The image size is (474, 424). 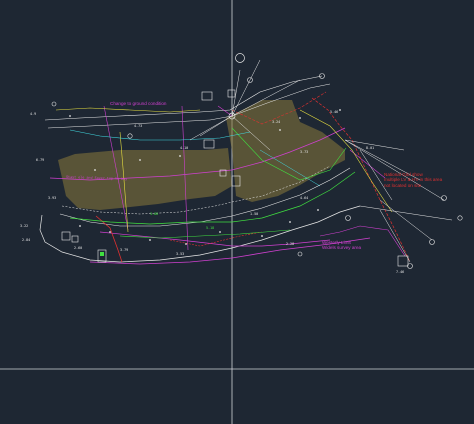 I want to click on level-label: 6.79, so click(x=40, y=160).